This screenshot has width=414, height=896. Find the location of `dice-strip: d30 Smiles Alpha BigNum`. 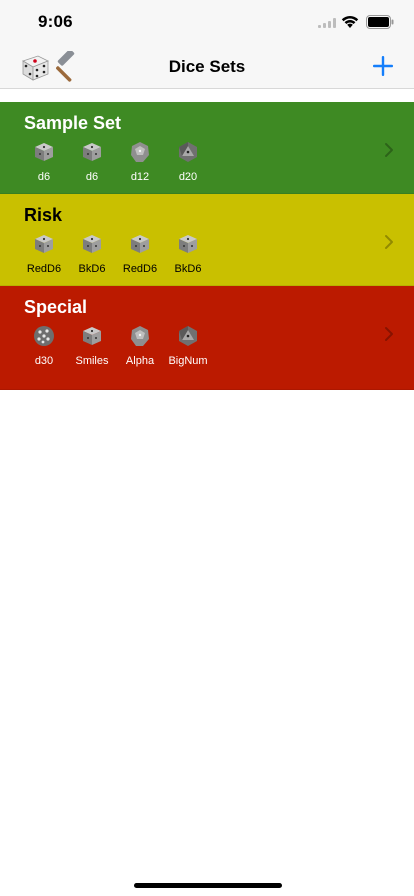

dice-strip: d30 Smiles Alpha BigNum is located at coordinates (116, 346).